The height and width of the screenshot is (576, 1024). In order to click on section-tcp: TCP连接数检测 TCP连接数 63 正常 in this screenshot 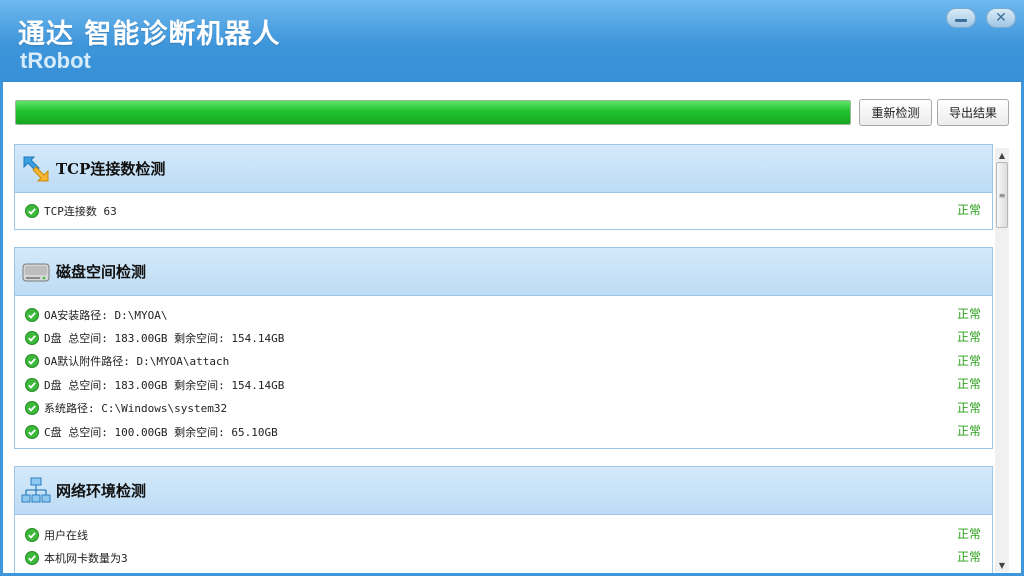, I will do `click(503, 187)`.